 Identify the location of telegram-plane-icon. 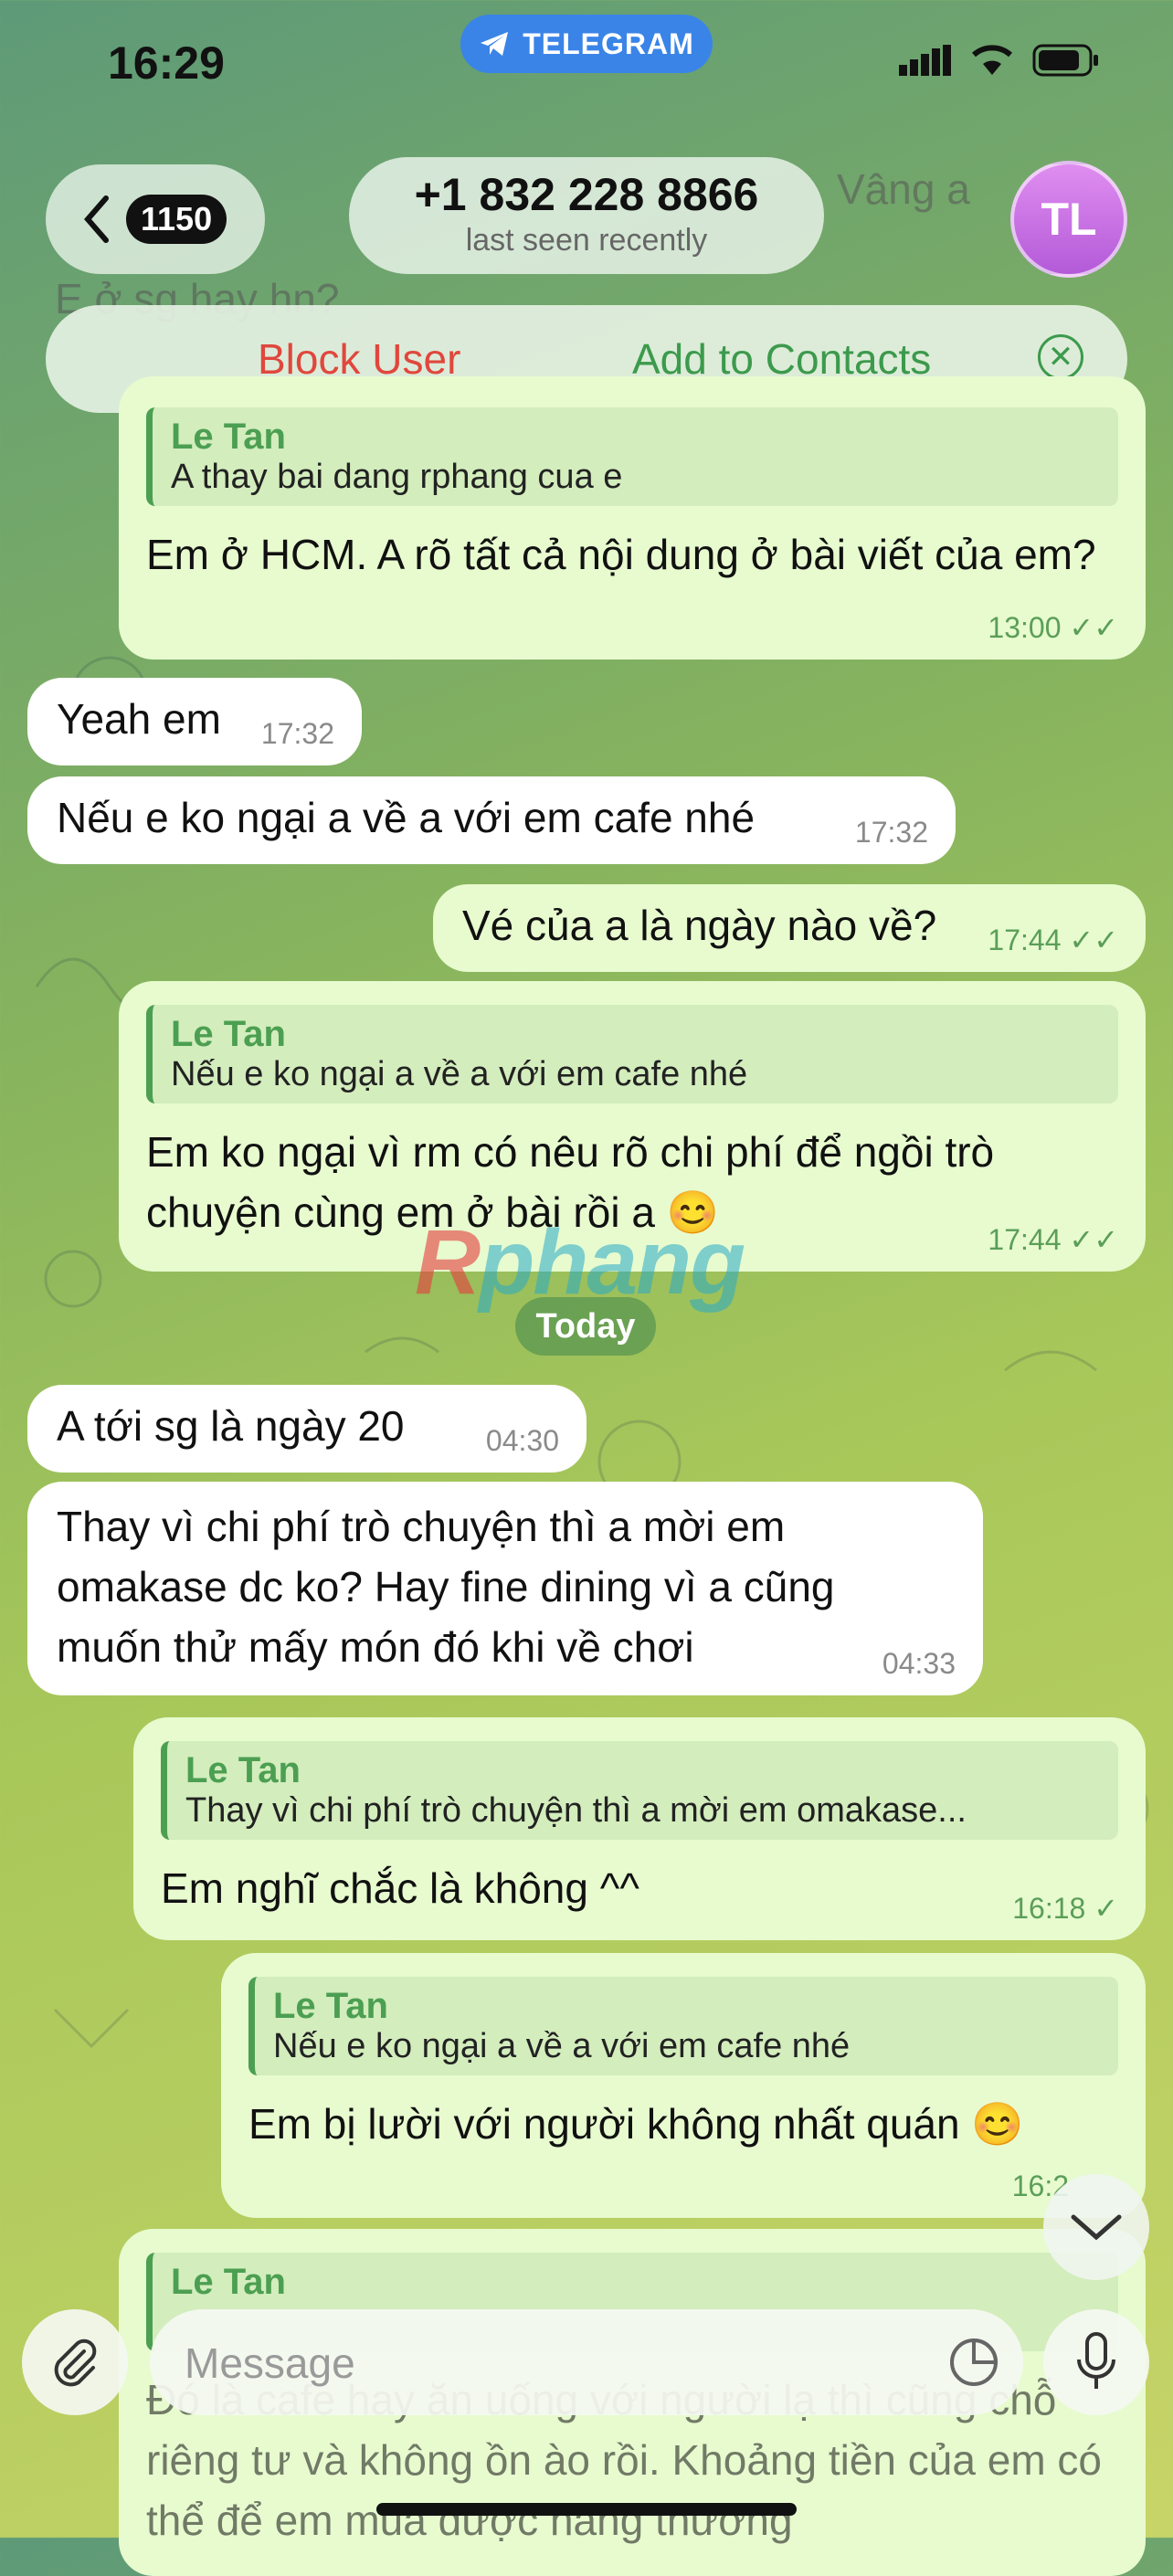
(495, 44).